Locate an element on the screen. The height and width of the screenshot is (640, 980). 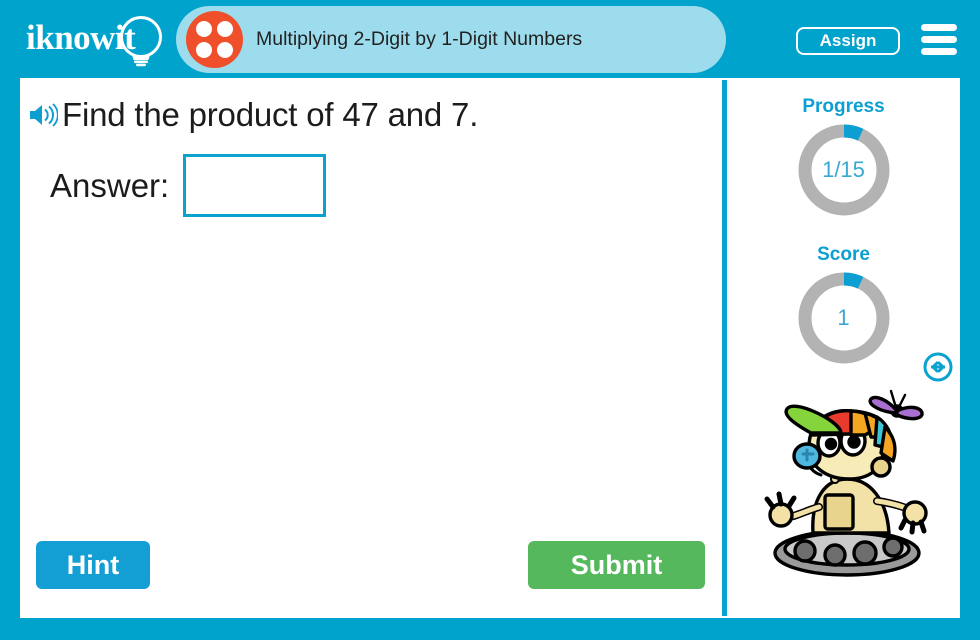
score-value: 1 is located at coordinates (843, 317).